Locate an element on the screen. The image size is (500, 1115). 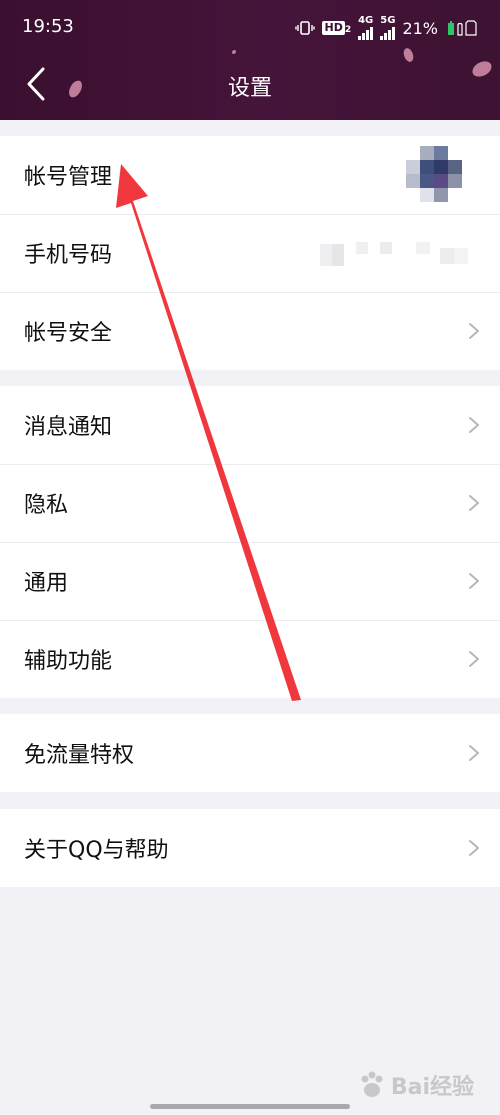
header: 19:53 HD 2 4G 5G 21% 设置 is located at coordinates (250, 60).